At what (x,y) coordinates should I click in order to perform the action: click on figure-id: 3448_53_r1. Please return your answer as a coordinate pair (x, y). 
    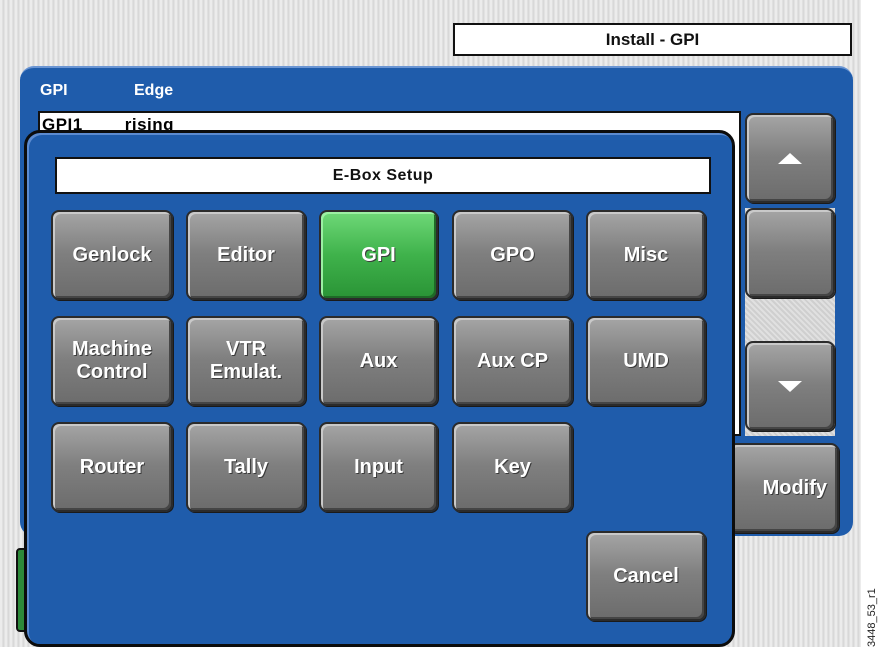
    Looking at the image, I should click on (872, 617).